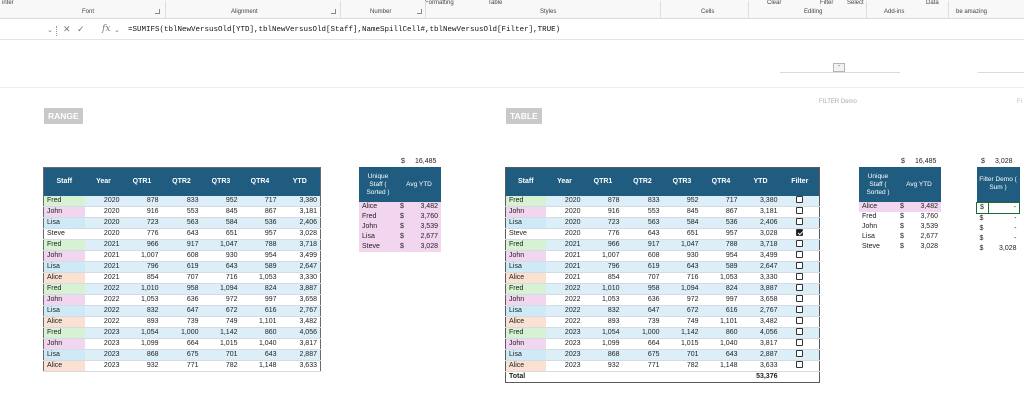 The image size is (1024, 410). What do you see at coordinates (760, 300) in the screenshot?
I see `cell-ytd: 3,658` at bounding box center [760, 300].